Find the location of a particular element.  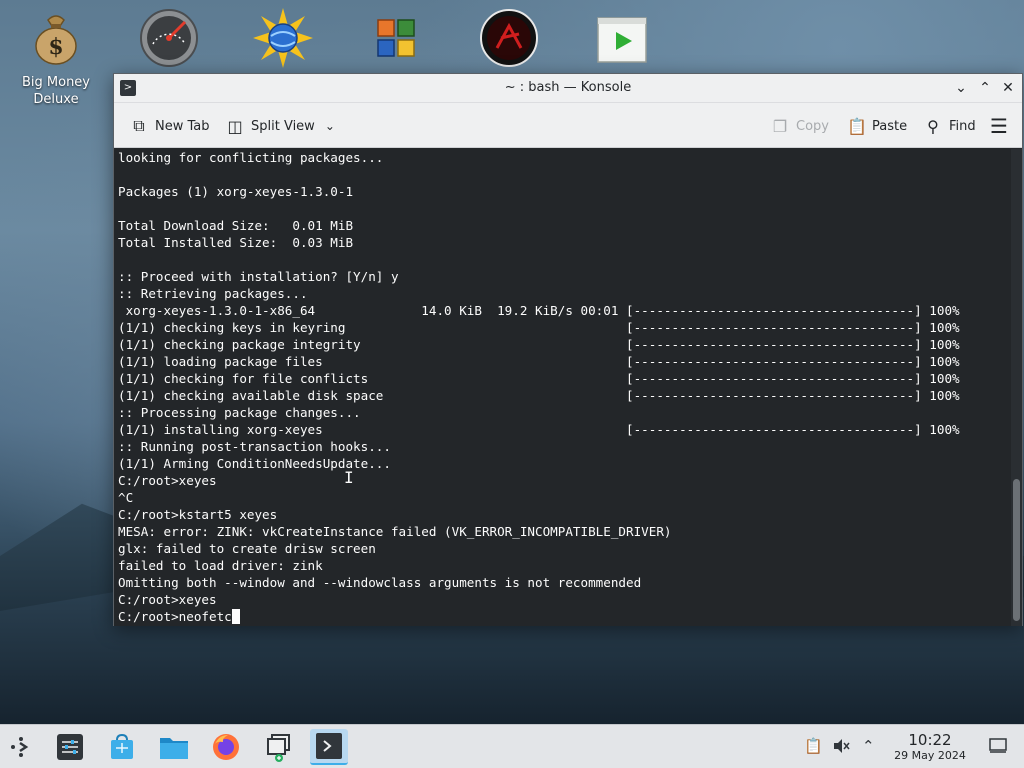

split-view-button: ◫ Split View ⌄ is located at coordinates (280, 126).